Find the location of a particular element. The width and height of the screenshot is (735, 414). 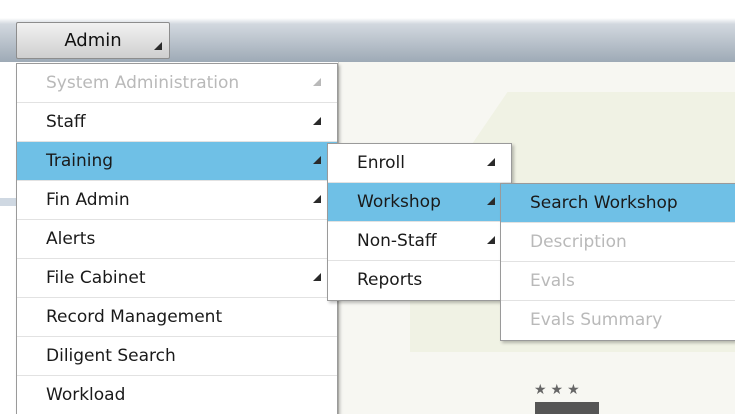

menu-item-system-administration: System Administration is located at coordinates (177, 83).